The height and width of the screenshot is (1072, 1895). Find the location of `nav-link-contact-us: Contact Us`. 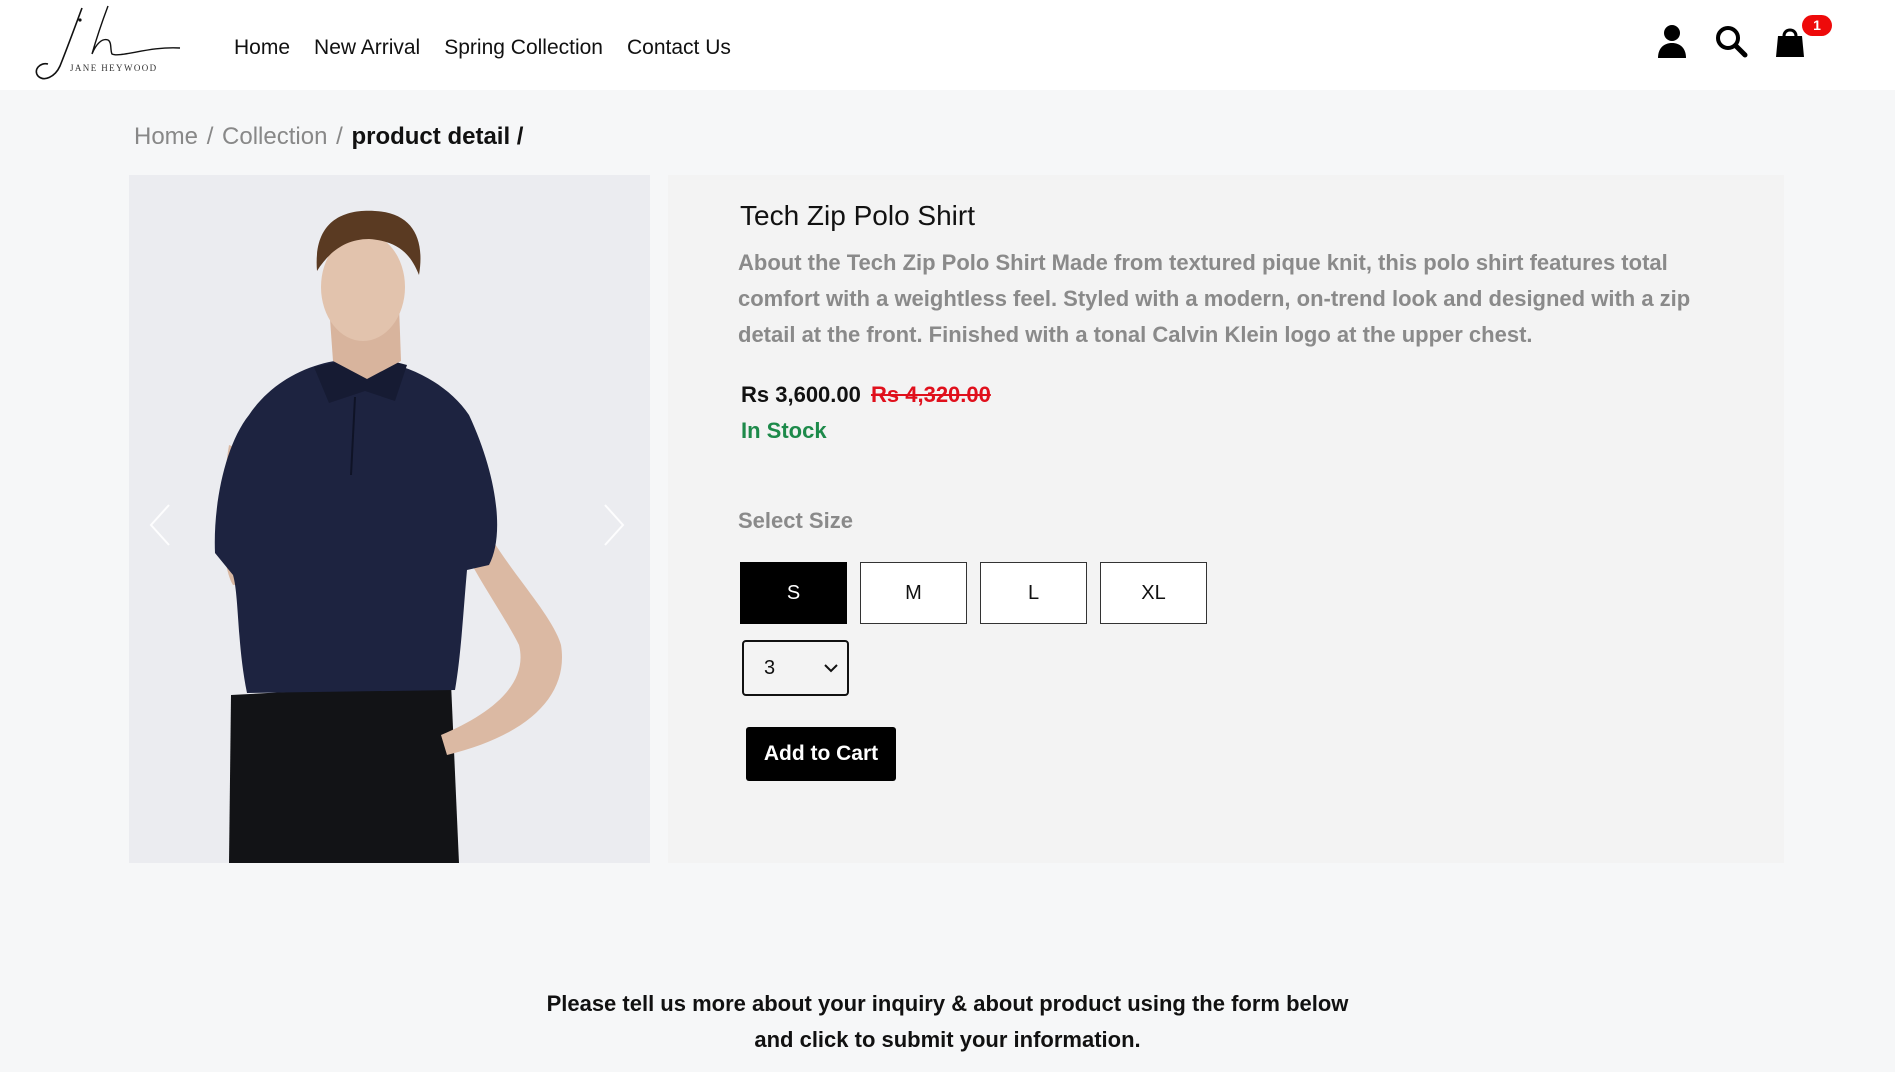

nav-link-contact-us: Contact Us is located at coordinates (679, 48).